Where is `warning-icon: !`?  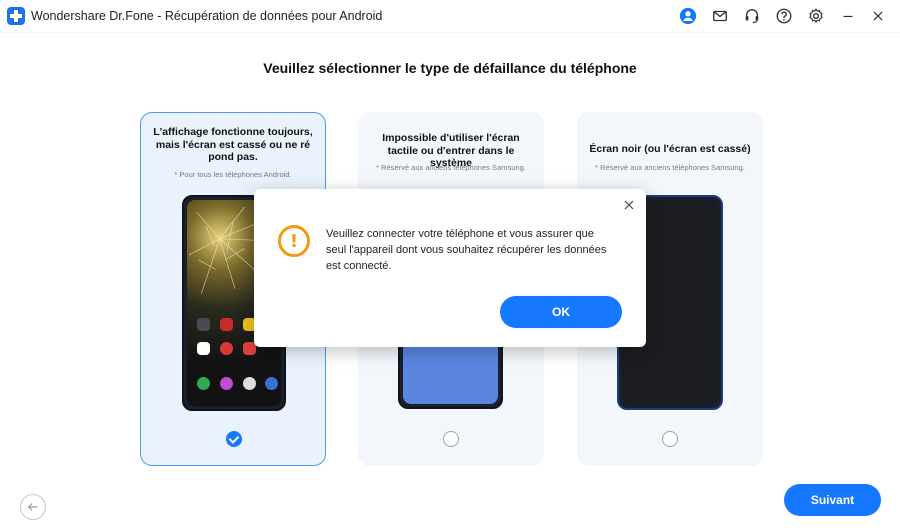
warning-icon: ! is located at coordinates (294, 241).